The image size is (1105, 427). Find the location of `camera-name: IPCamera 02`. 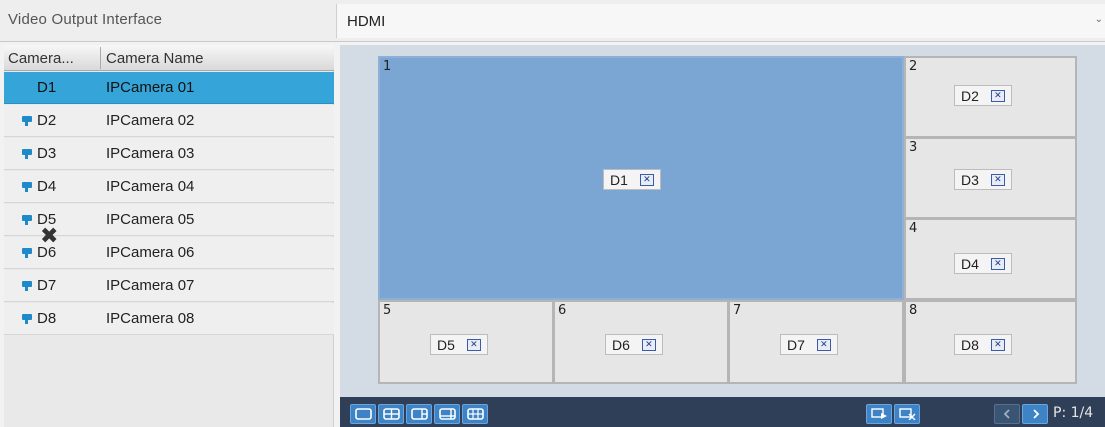

camera-name: IPCamera 02 is located at coordinates (150, 120).